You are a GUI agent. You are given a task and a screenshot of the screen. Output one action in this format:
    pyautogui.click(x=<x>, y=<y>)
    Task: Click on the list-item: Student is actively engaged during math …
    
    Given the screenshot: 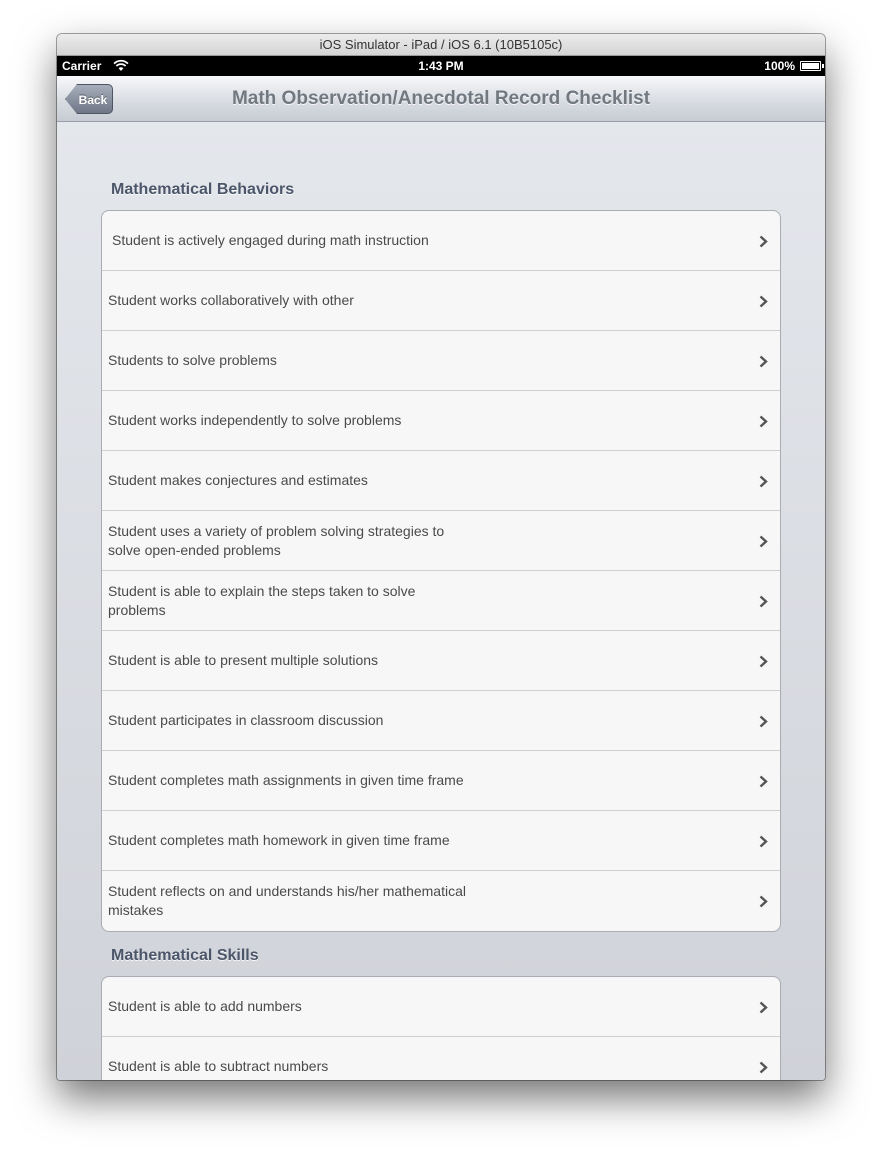 What is the action you would take?
    pyautogui.click(x=441, y=241)
    